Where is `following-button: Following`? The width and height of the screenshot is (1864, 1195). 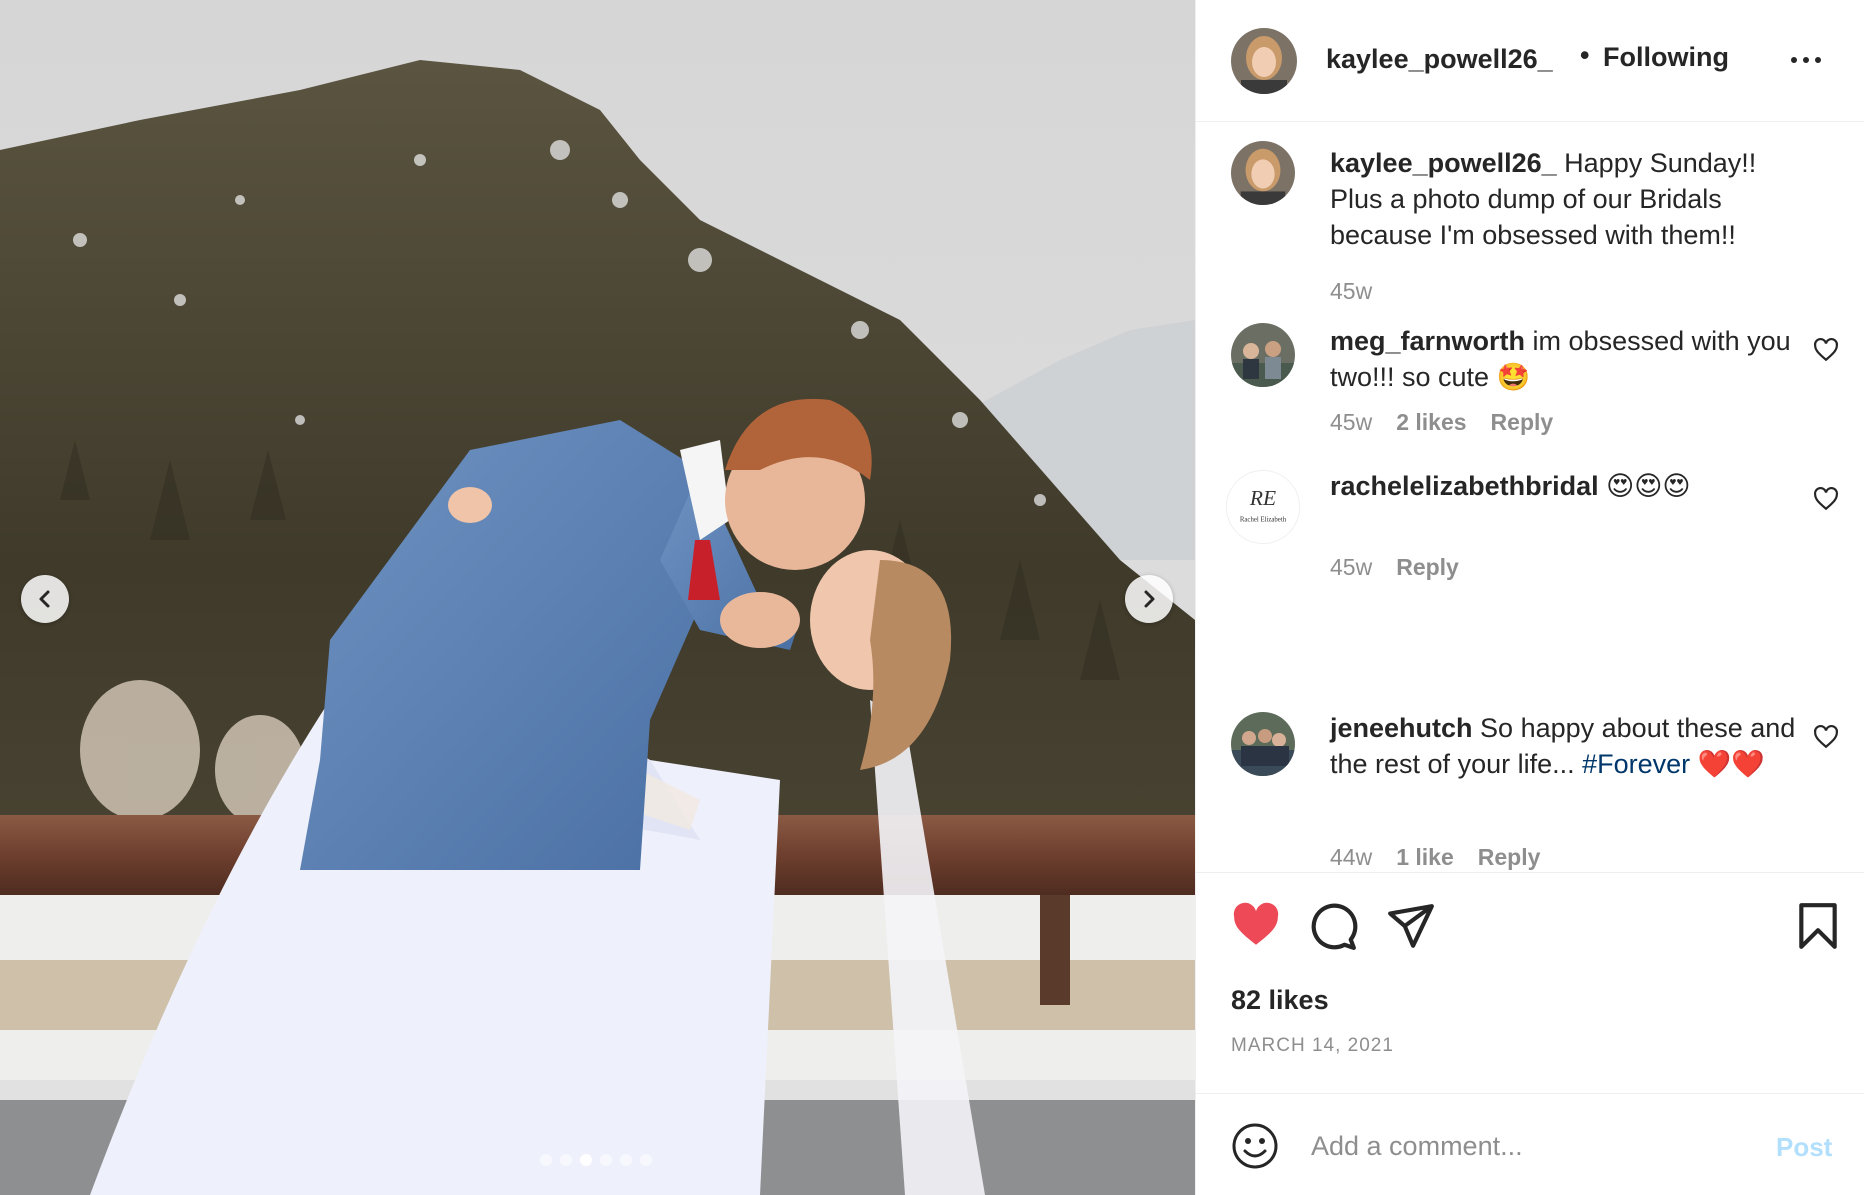 following-button: Following is located at coordinates (1666, 57).